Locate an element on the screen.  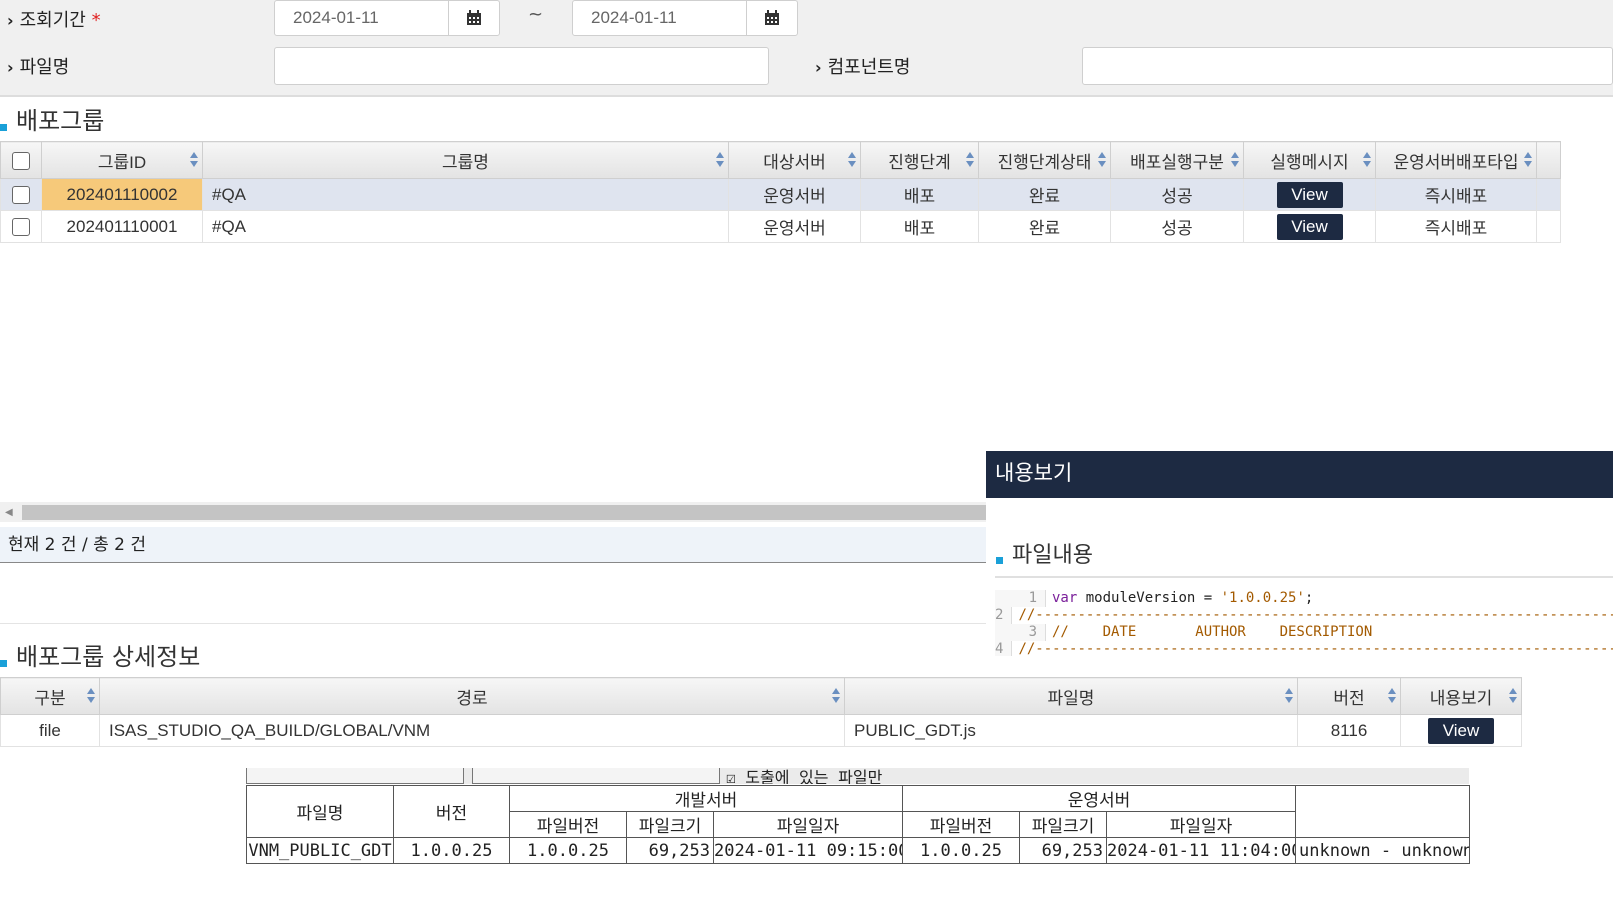
cell-path: ISAS_STUDIO_QA_BUILD/GLOBAL/VNM is located at coordinates (472, 730).